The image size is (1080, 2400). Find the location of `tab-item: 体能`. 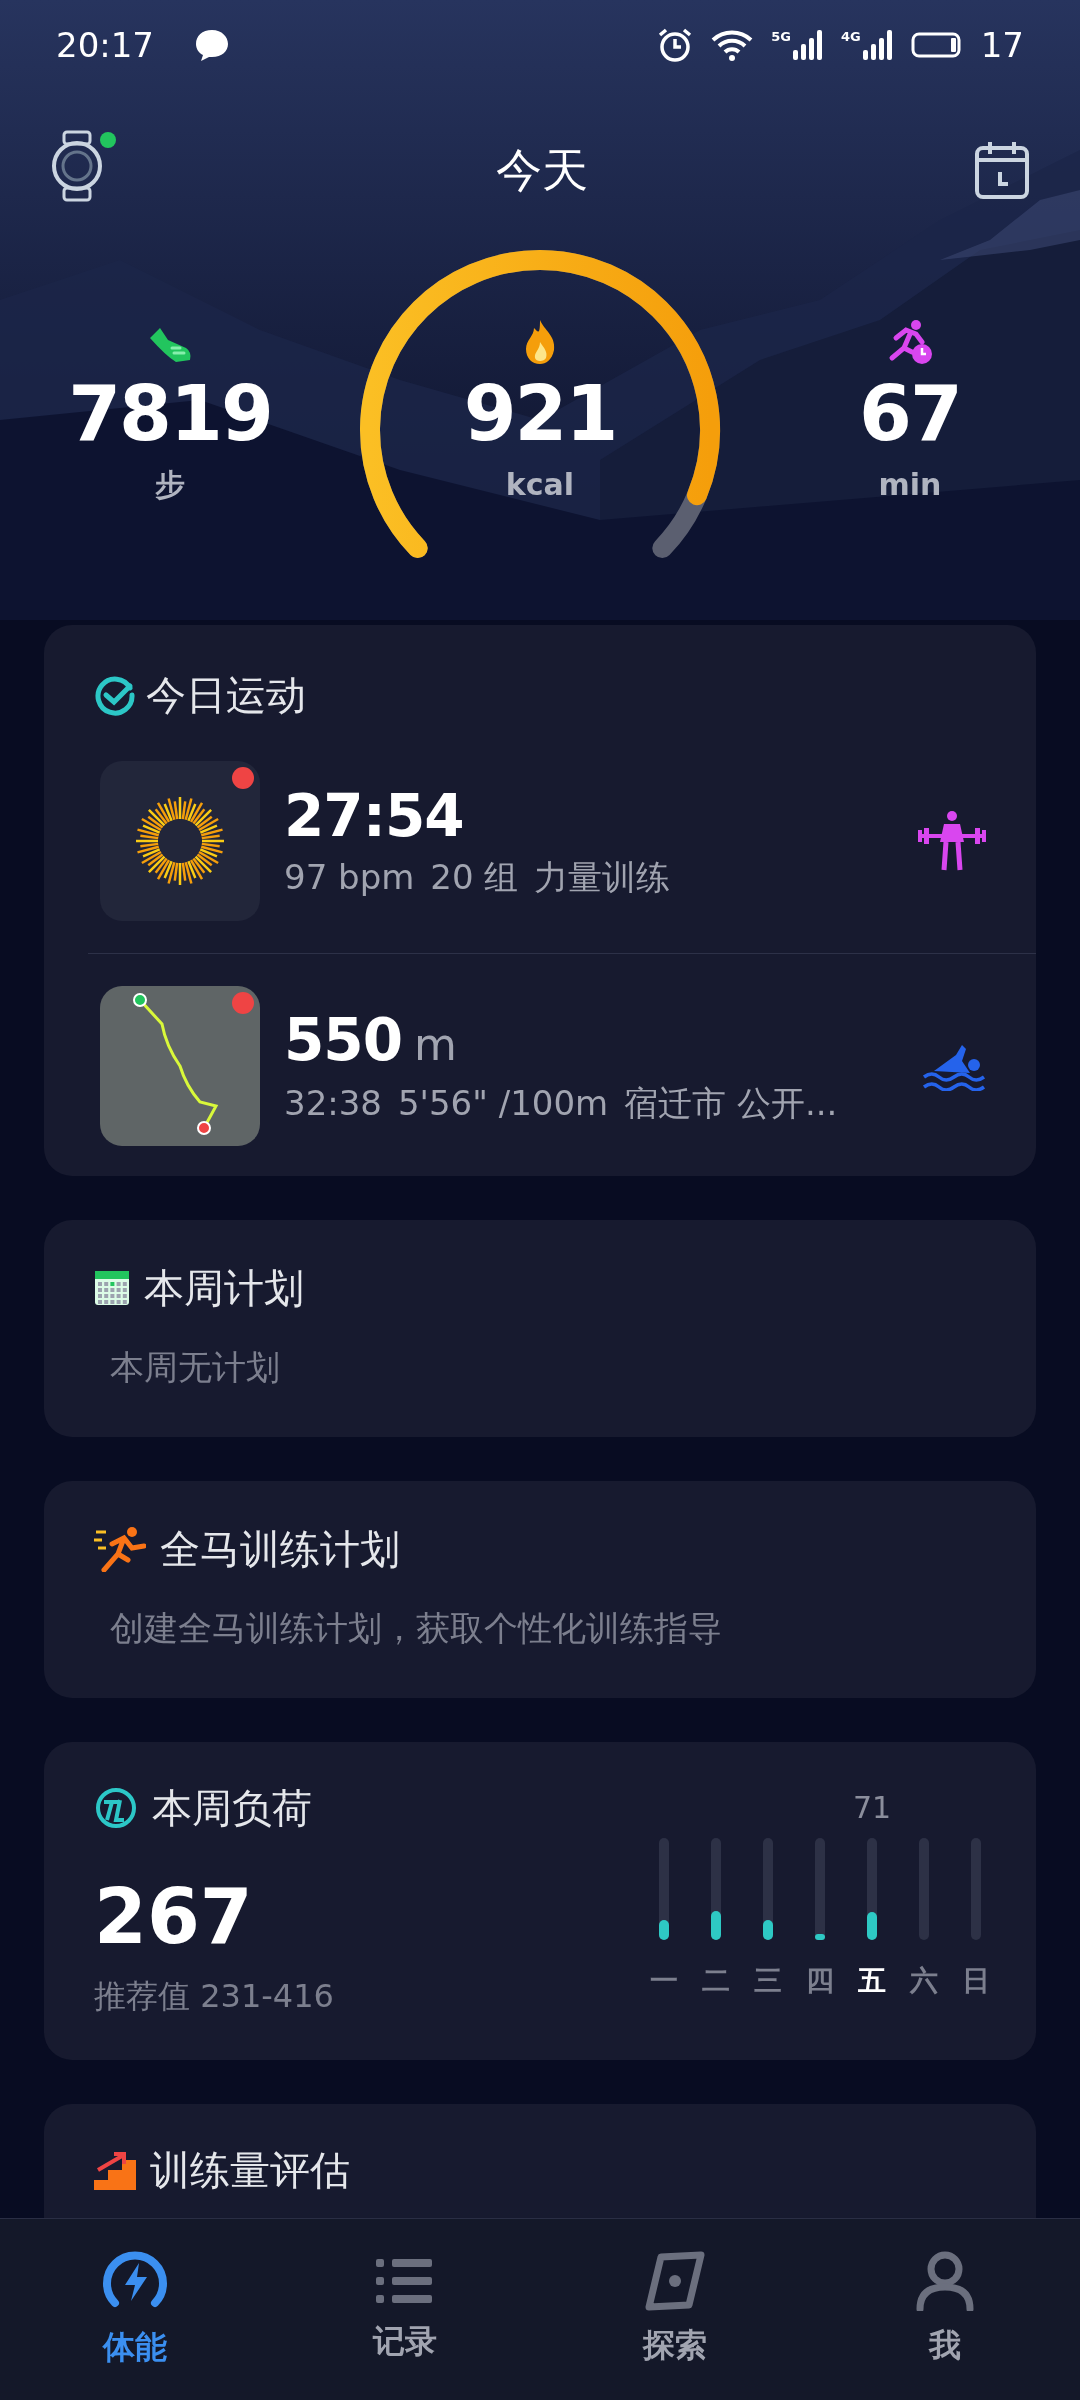

tab-item: 体能 is located at coordinates (135, 2309).